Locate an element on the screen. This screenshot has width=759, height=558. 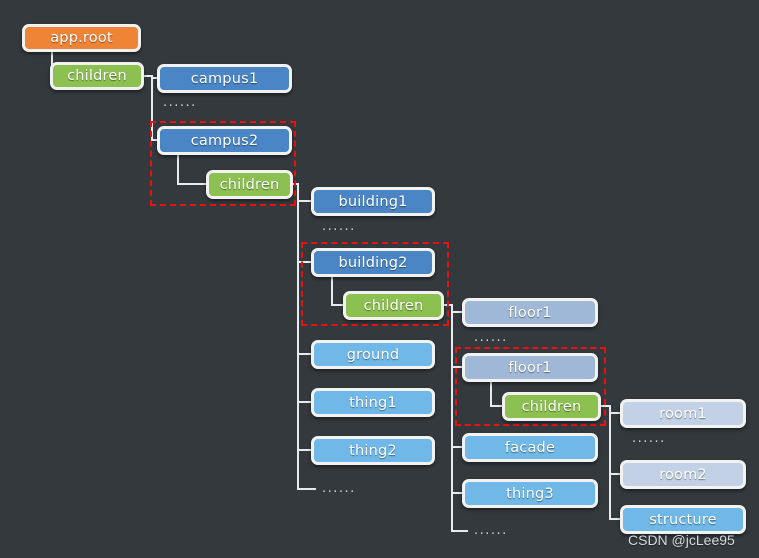
node-campus2: campus2 is located at coordinates (224, 140).